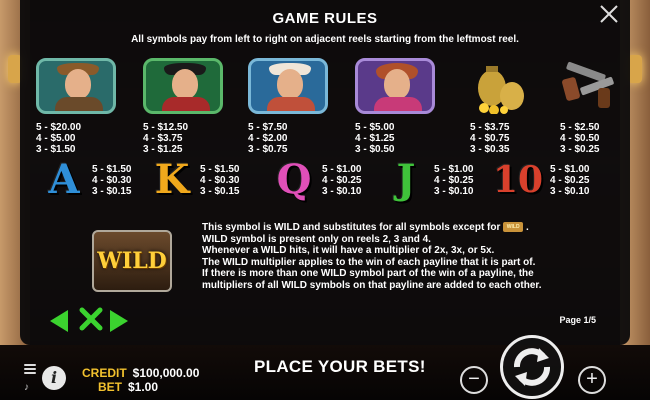 The image size is (650, 400). What do you see at coordinates (501, 90) in the screenshot?
I see `gold-bags-icon` at bounding box center [501, 90].